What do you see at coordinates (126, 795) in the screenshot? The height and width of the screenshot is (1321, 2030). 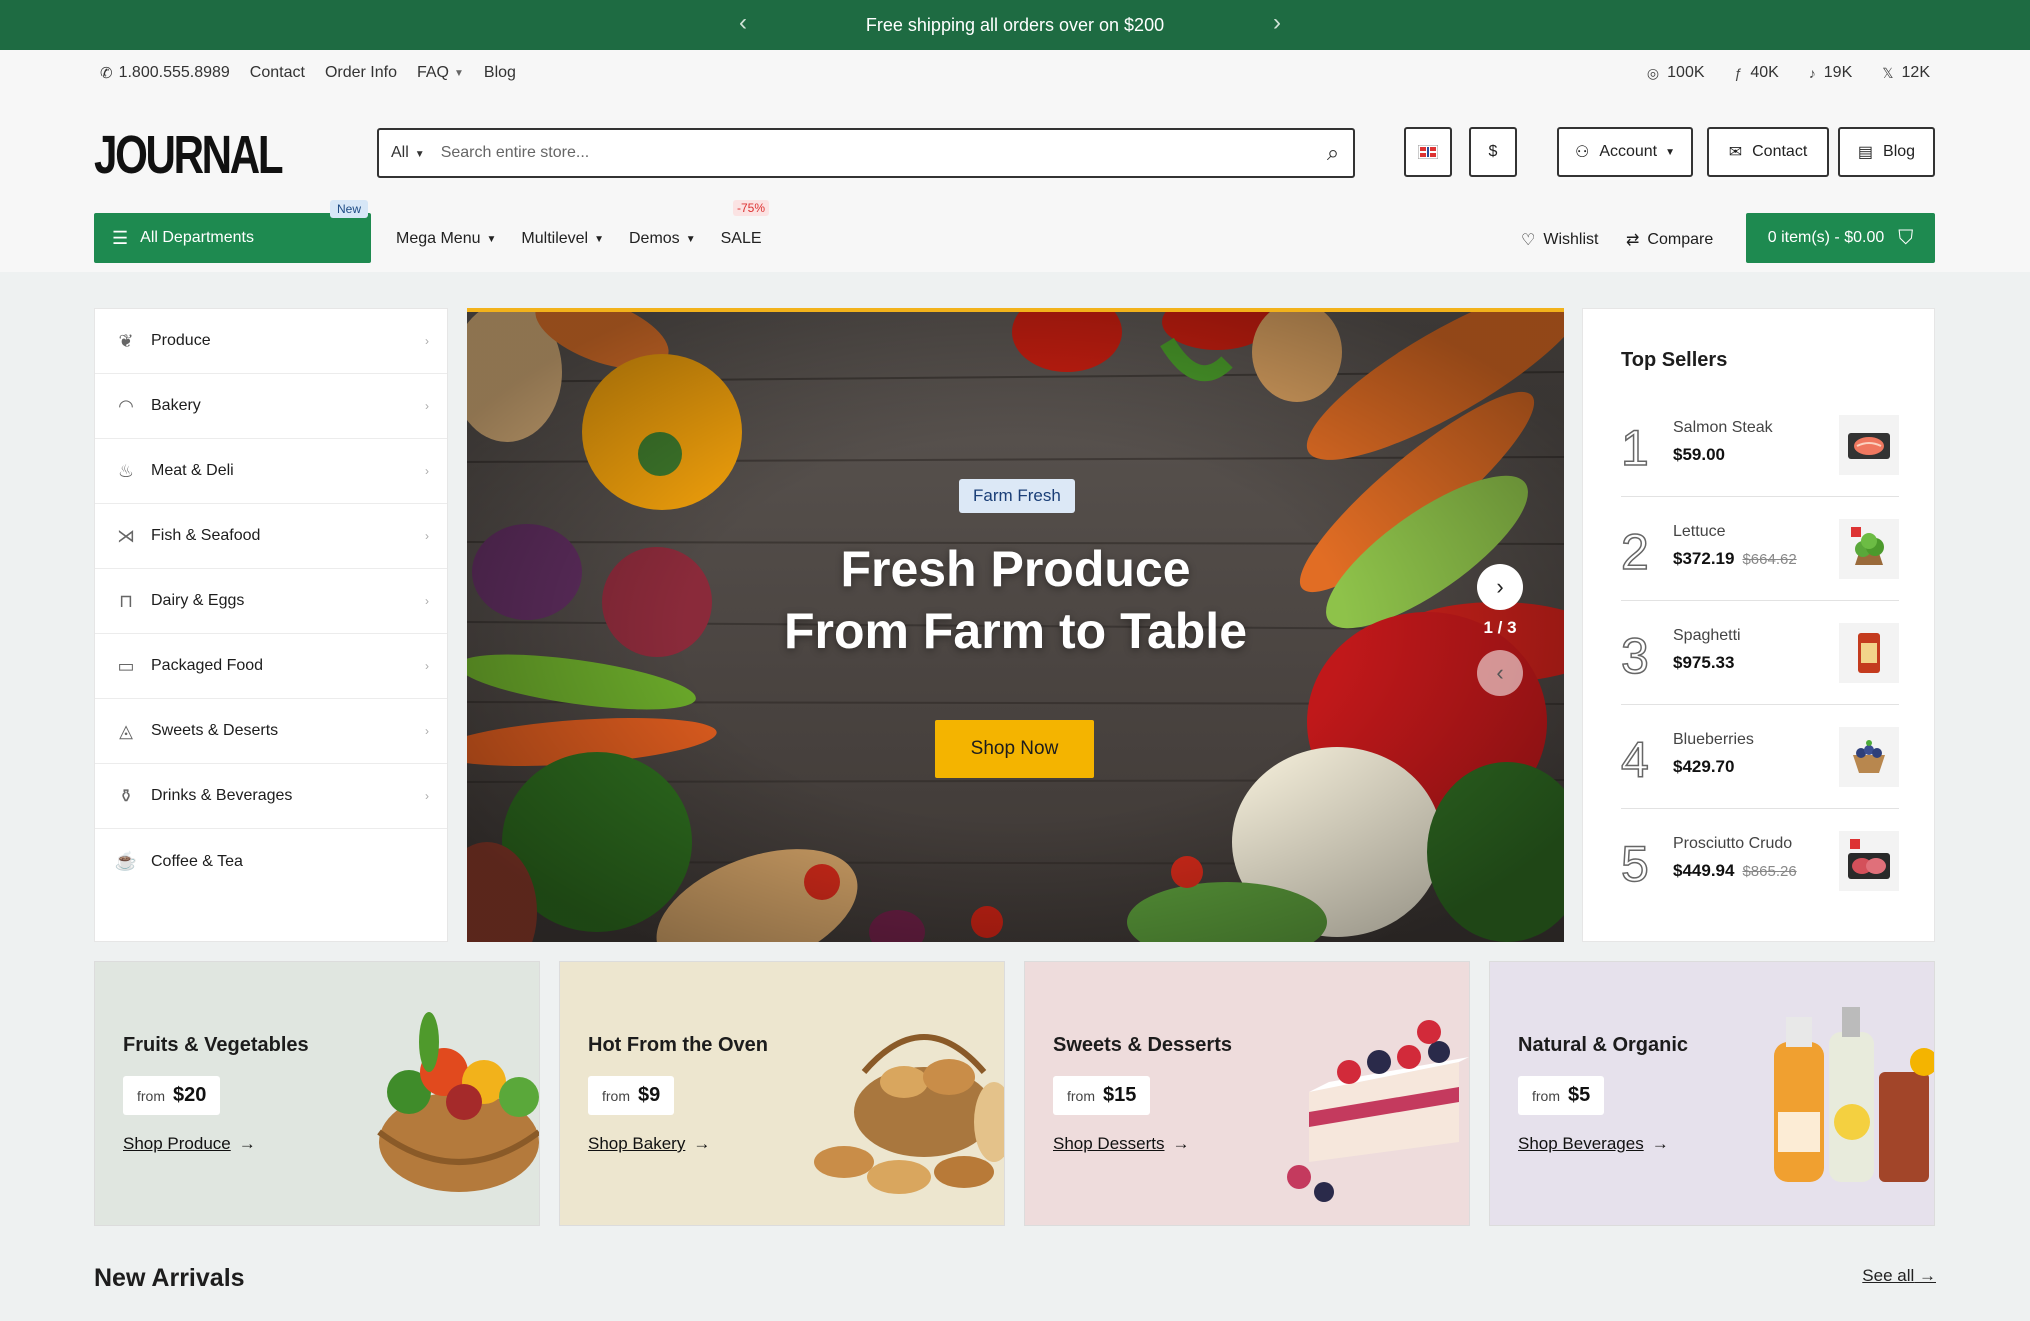 I see `bottle-icon: ⚱` at bounding box center [126, 795].